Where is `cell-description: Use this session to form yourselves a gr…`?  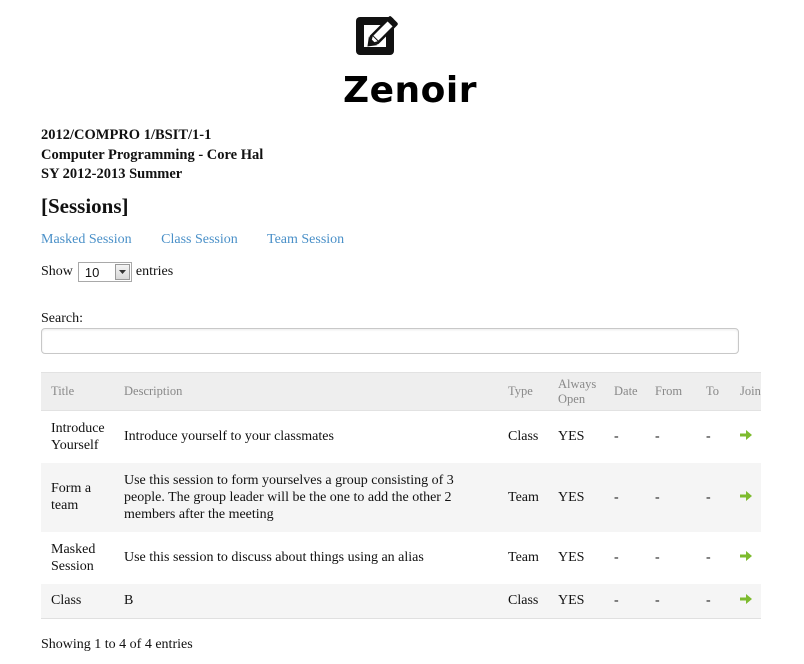
cell-description: Use this session to form yourselves a gr… is located at coordinates (306, 497).